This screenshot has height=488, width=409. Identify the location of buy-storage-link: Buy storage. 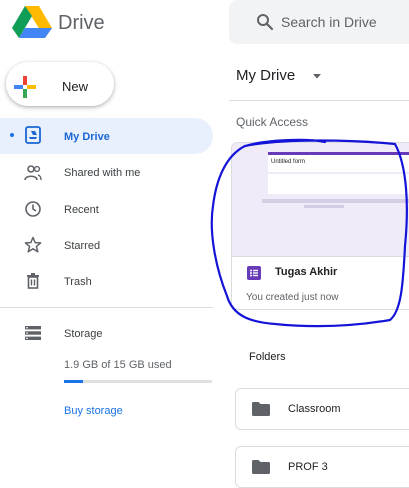
(93, 411).